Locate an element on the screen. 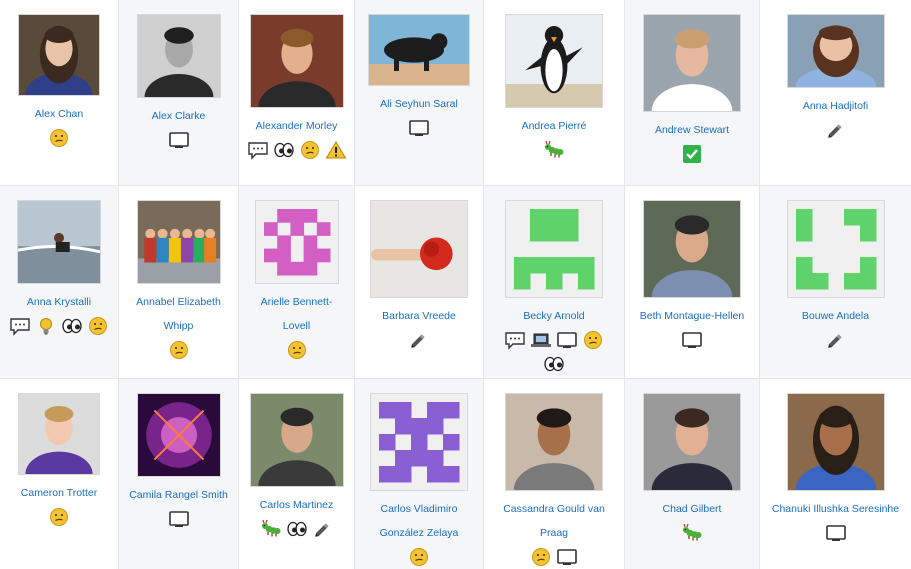  participant-name-camila-rangel-smith: Camila Rangel Smith is located at coordinates (178, 495).